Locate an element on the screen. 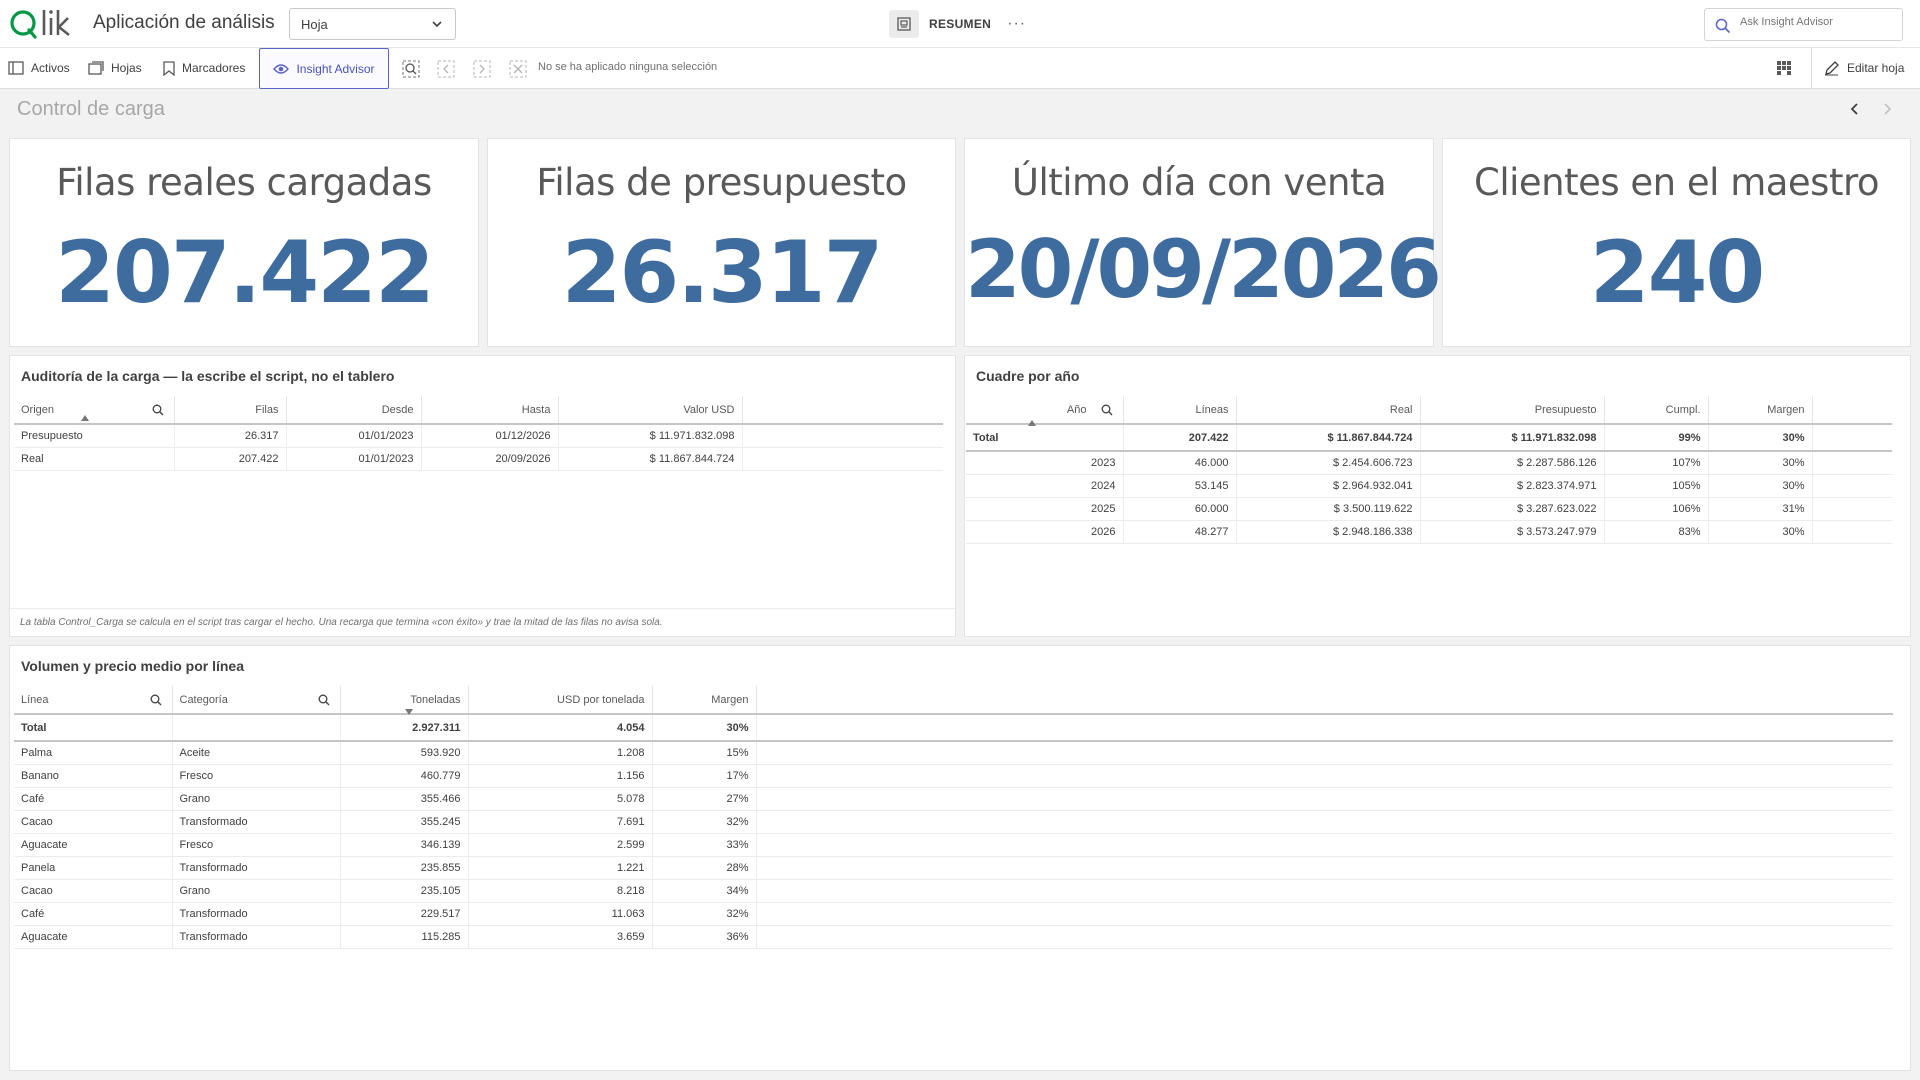  column-header: Real is located at coordinates (1328, 410).